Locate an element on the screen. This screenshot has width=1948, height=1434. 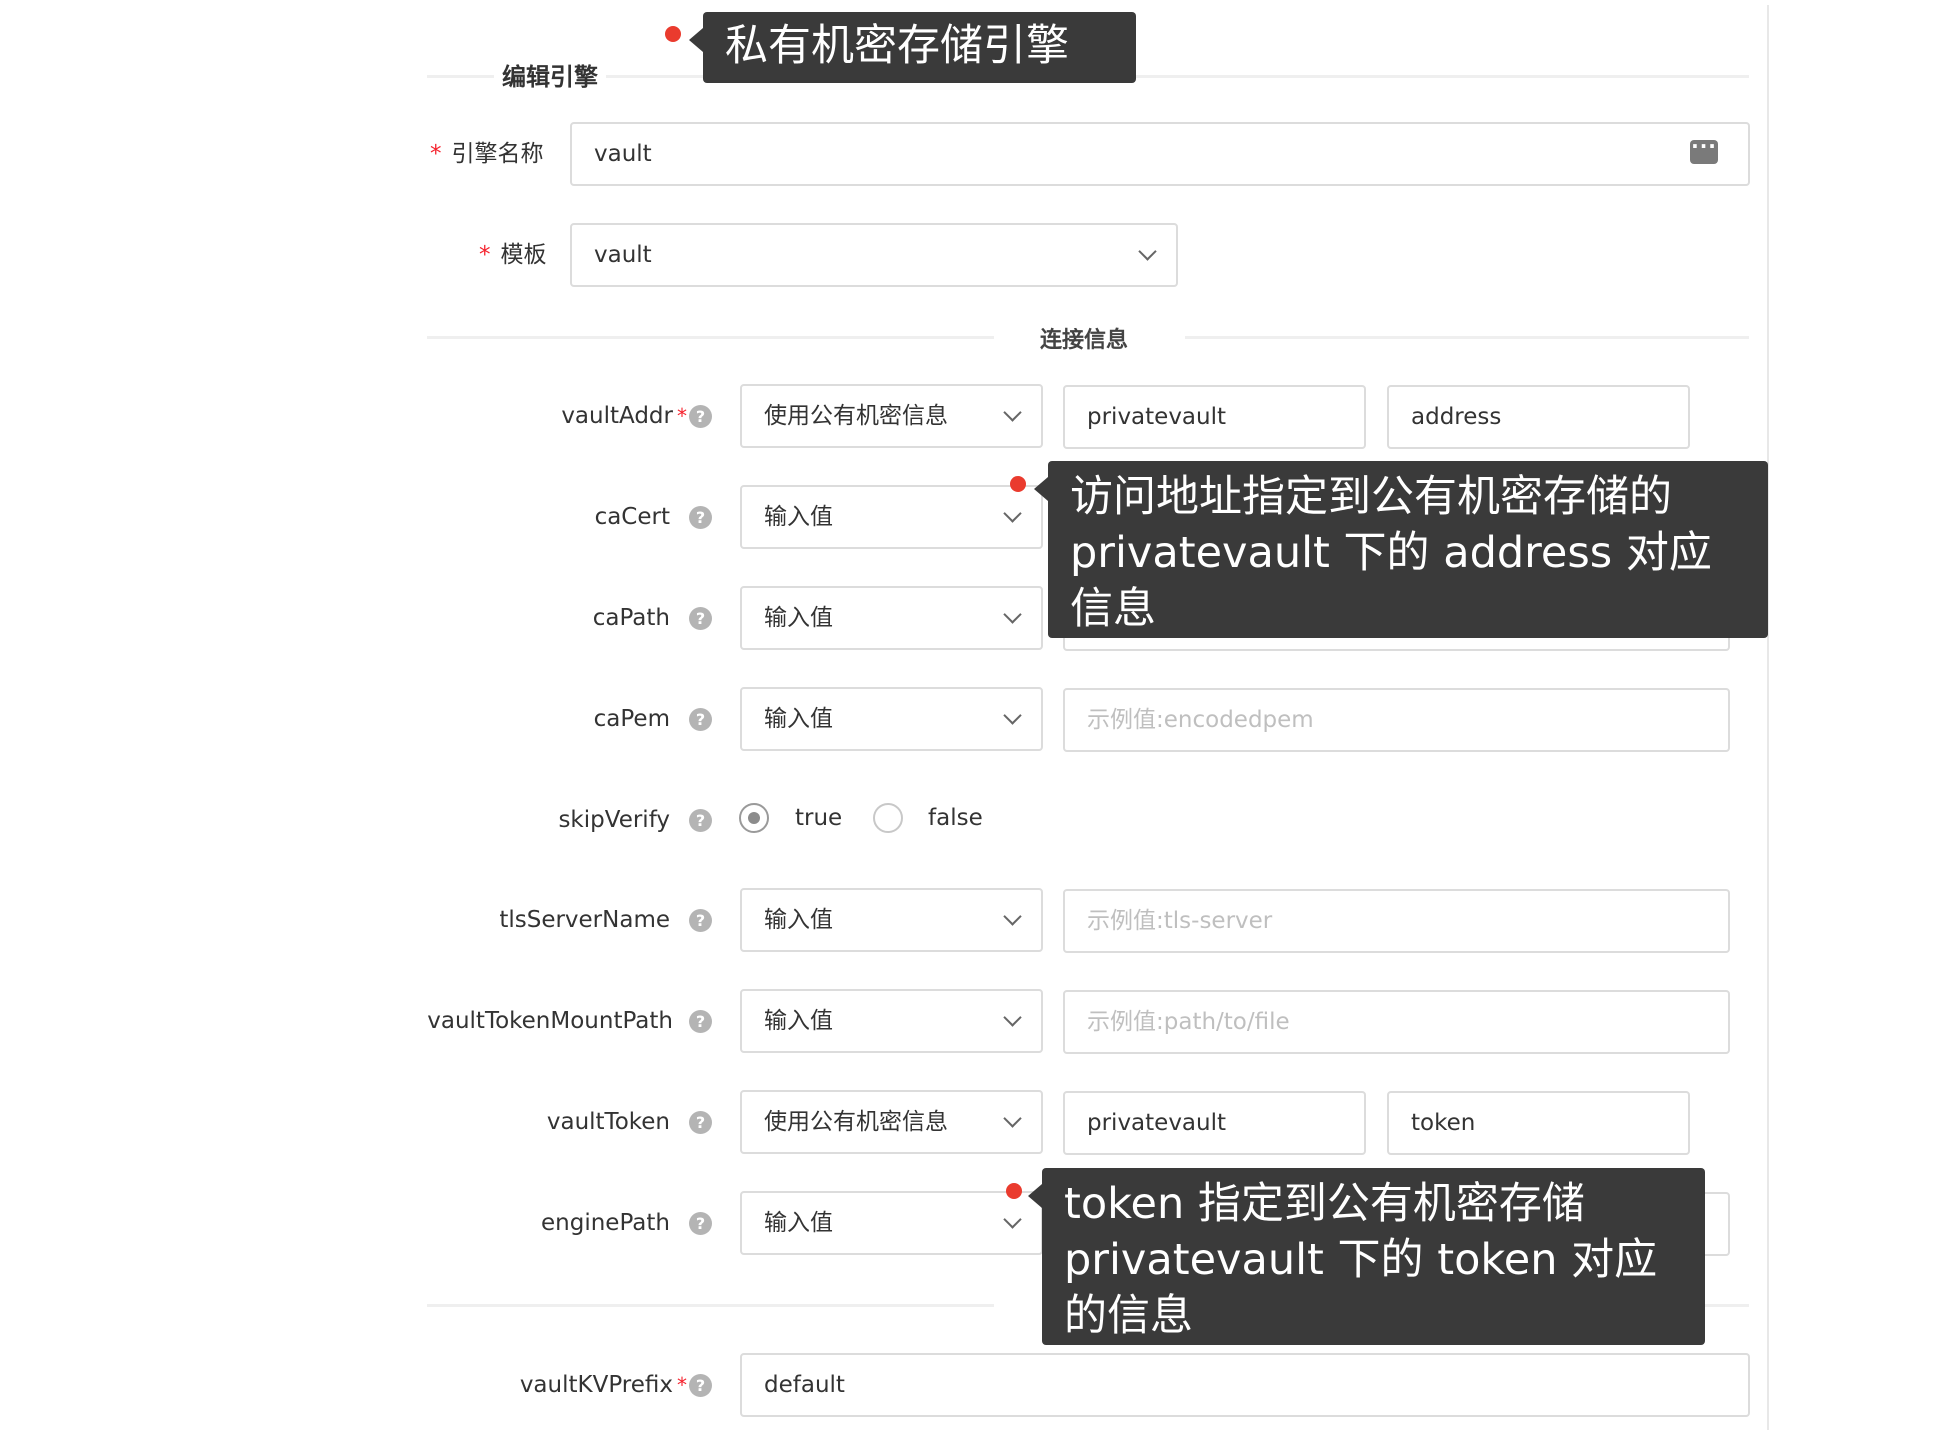
vaulttoken-store-input: privatevault is located at coordinates (1214, 1123).